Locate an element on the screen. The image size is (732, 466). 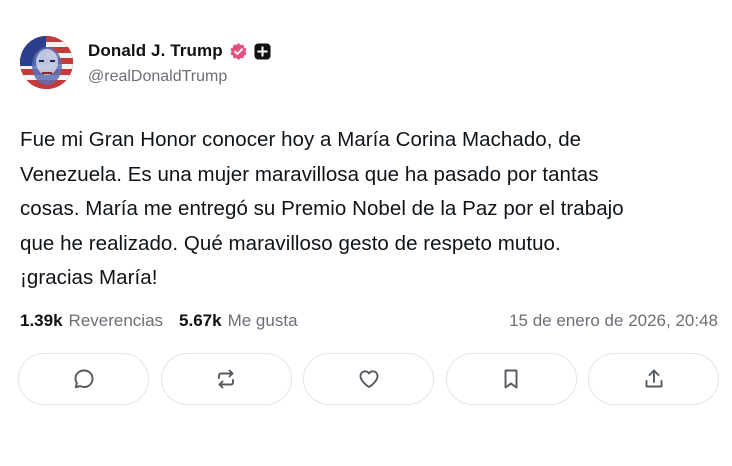
avatar-image is located at coordinates (46, 62).